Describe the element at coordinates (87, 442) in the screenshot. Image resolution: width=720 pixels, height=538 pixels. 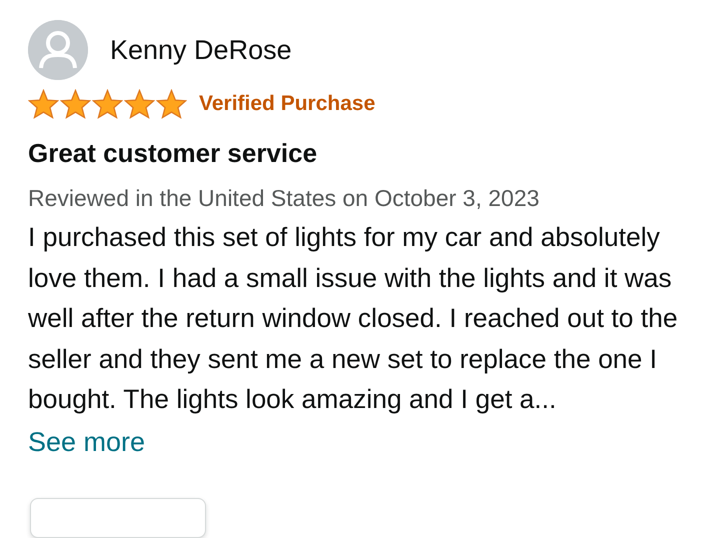
I see `see-more-link: See more` at that location.